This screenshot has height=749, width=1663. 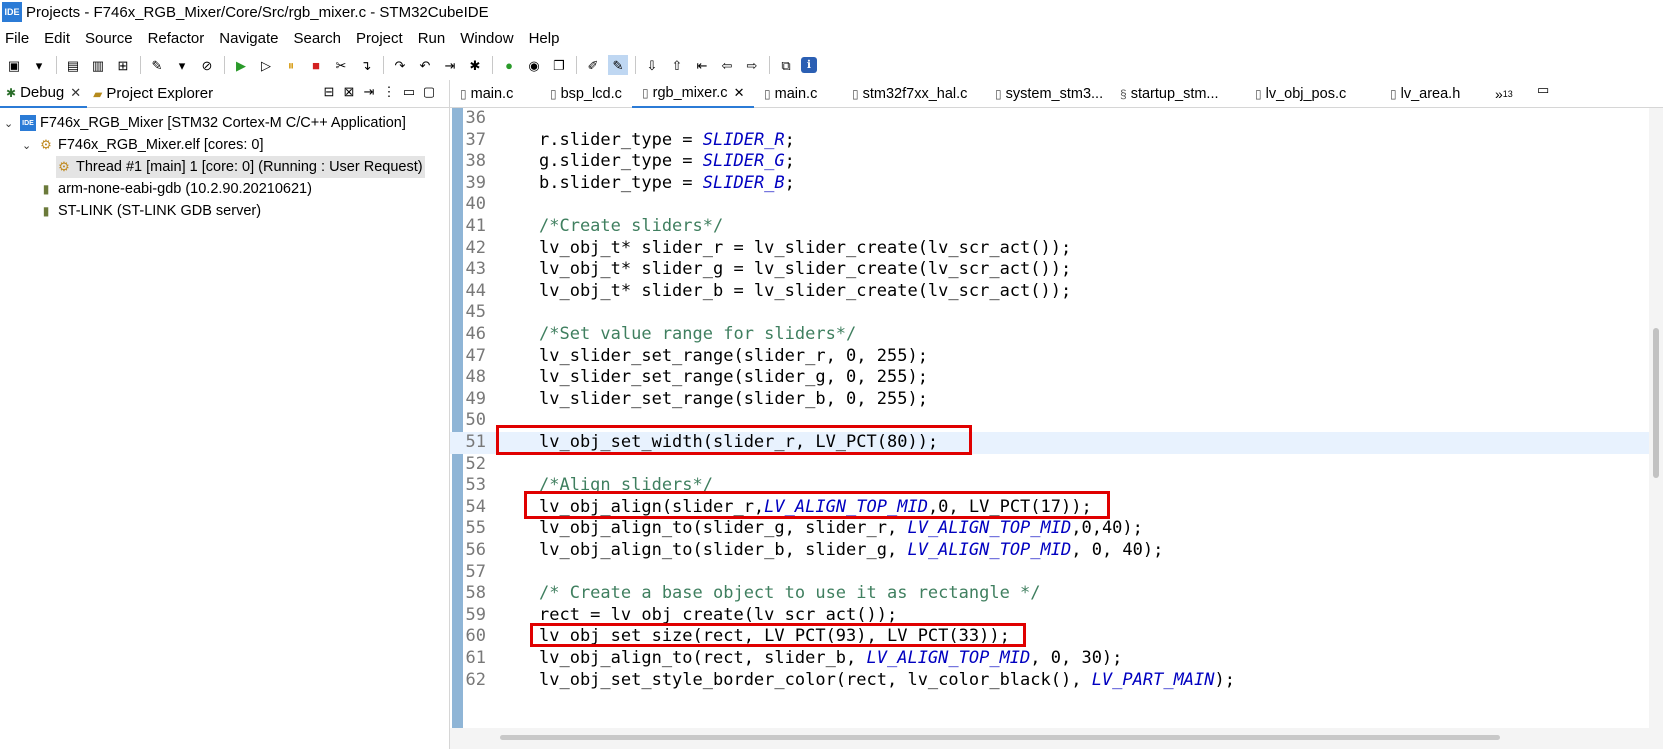 What do you see at coordinates (702, 65) in the screenshot?
I see `last-edit-icon: ⇤` at bounding box center [702, 65].